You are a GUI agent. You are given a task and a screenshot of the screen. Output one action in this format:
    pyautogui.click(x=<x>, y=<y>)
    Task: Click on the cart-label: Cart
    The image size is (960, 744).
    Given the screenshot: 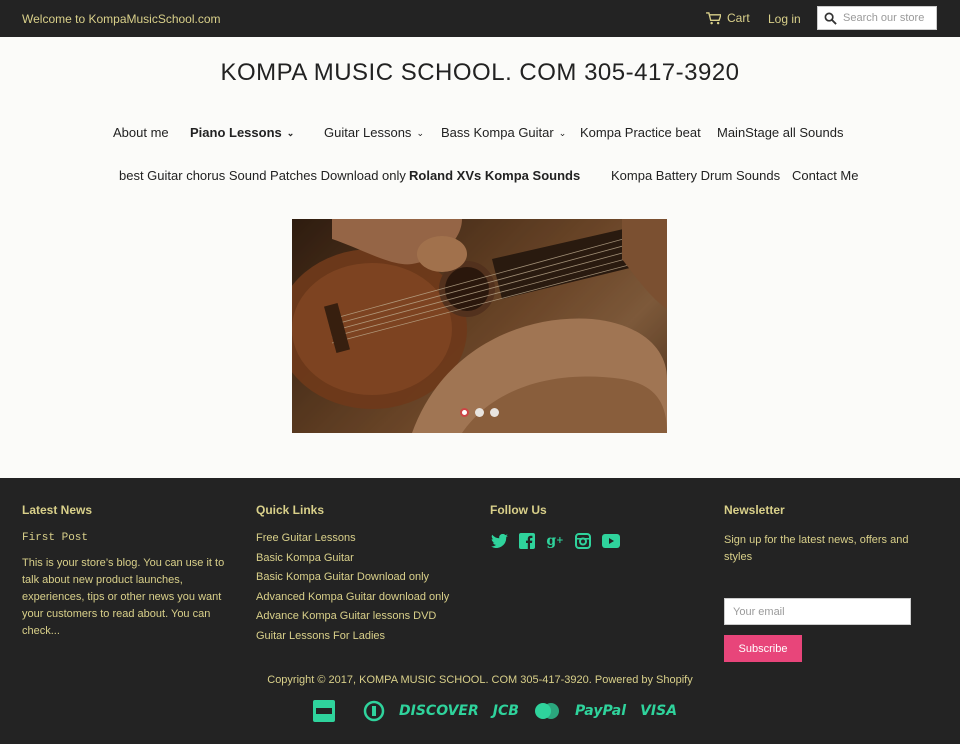 What is the action you would take?
    pyautogui.click(x=738, y=18)
    